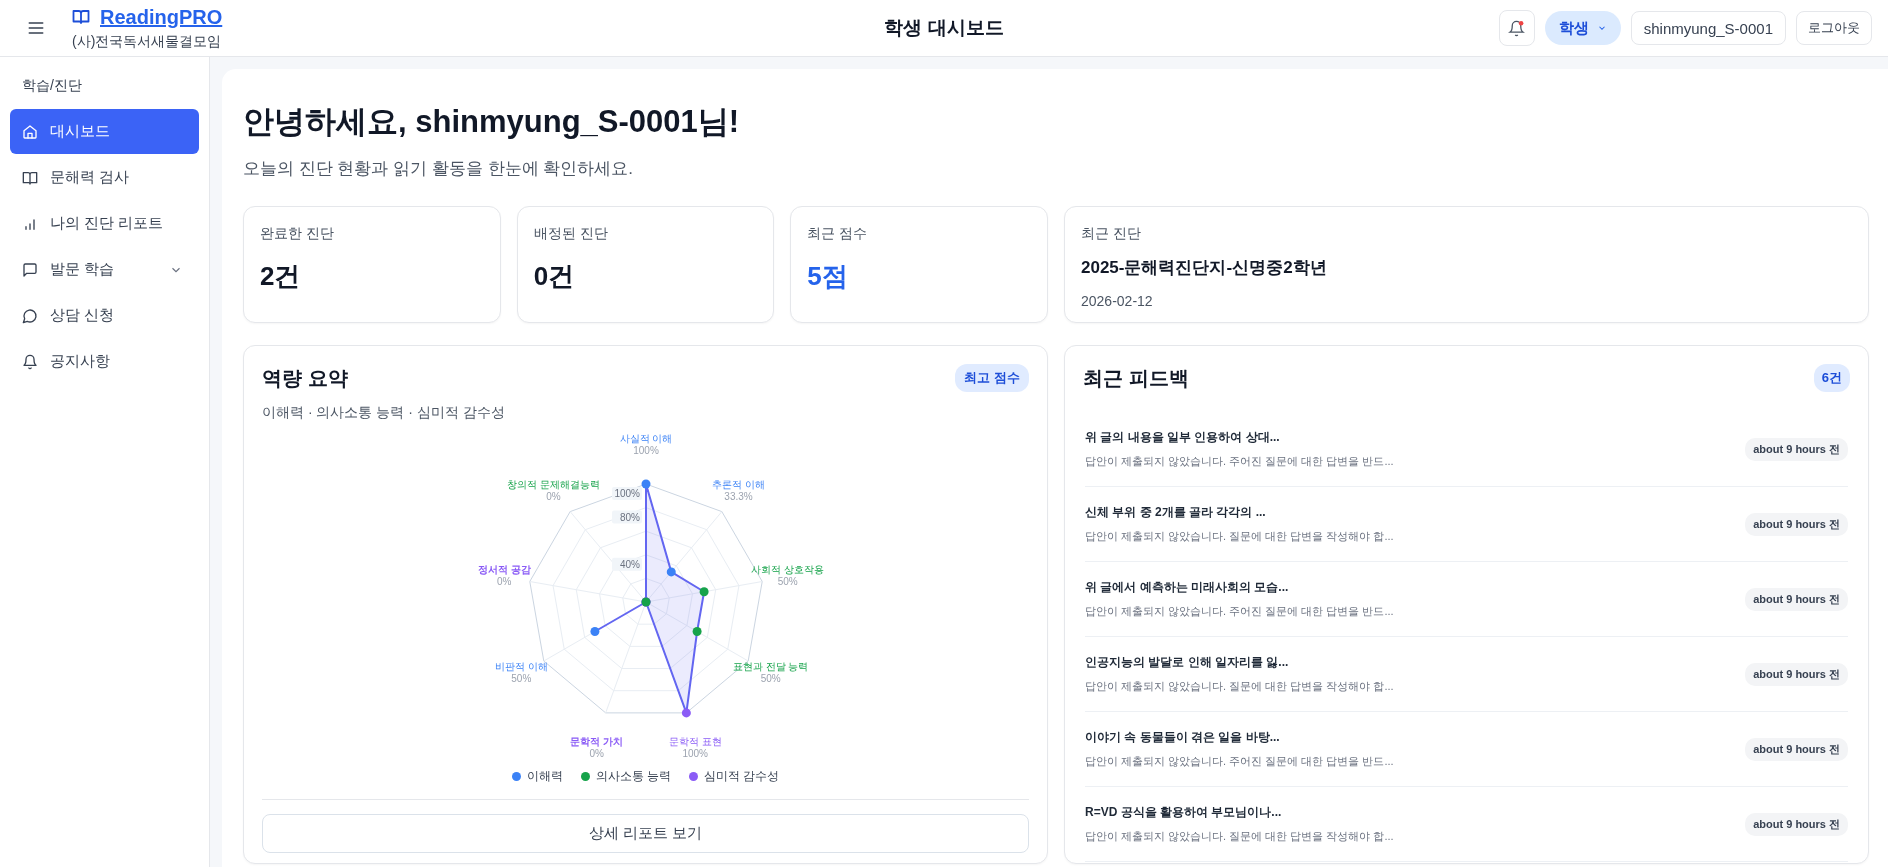 Image resolution: width=1888 pixels, height=867 pixels. I want to click on axis-label: 문학적 표현, so click(695, 742).